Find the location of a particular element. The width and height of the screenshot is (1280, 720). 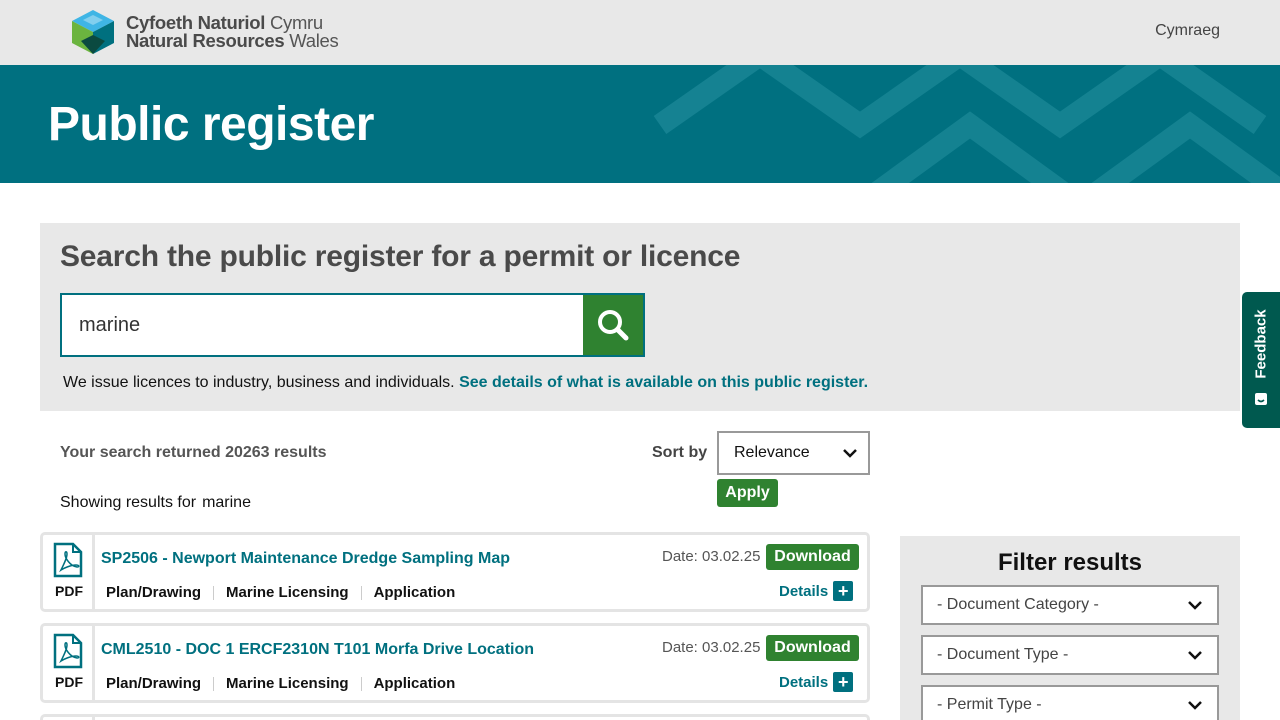

feedback-tab: Feedback is located at coordinates (1261, 360).